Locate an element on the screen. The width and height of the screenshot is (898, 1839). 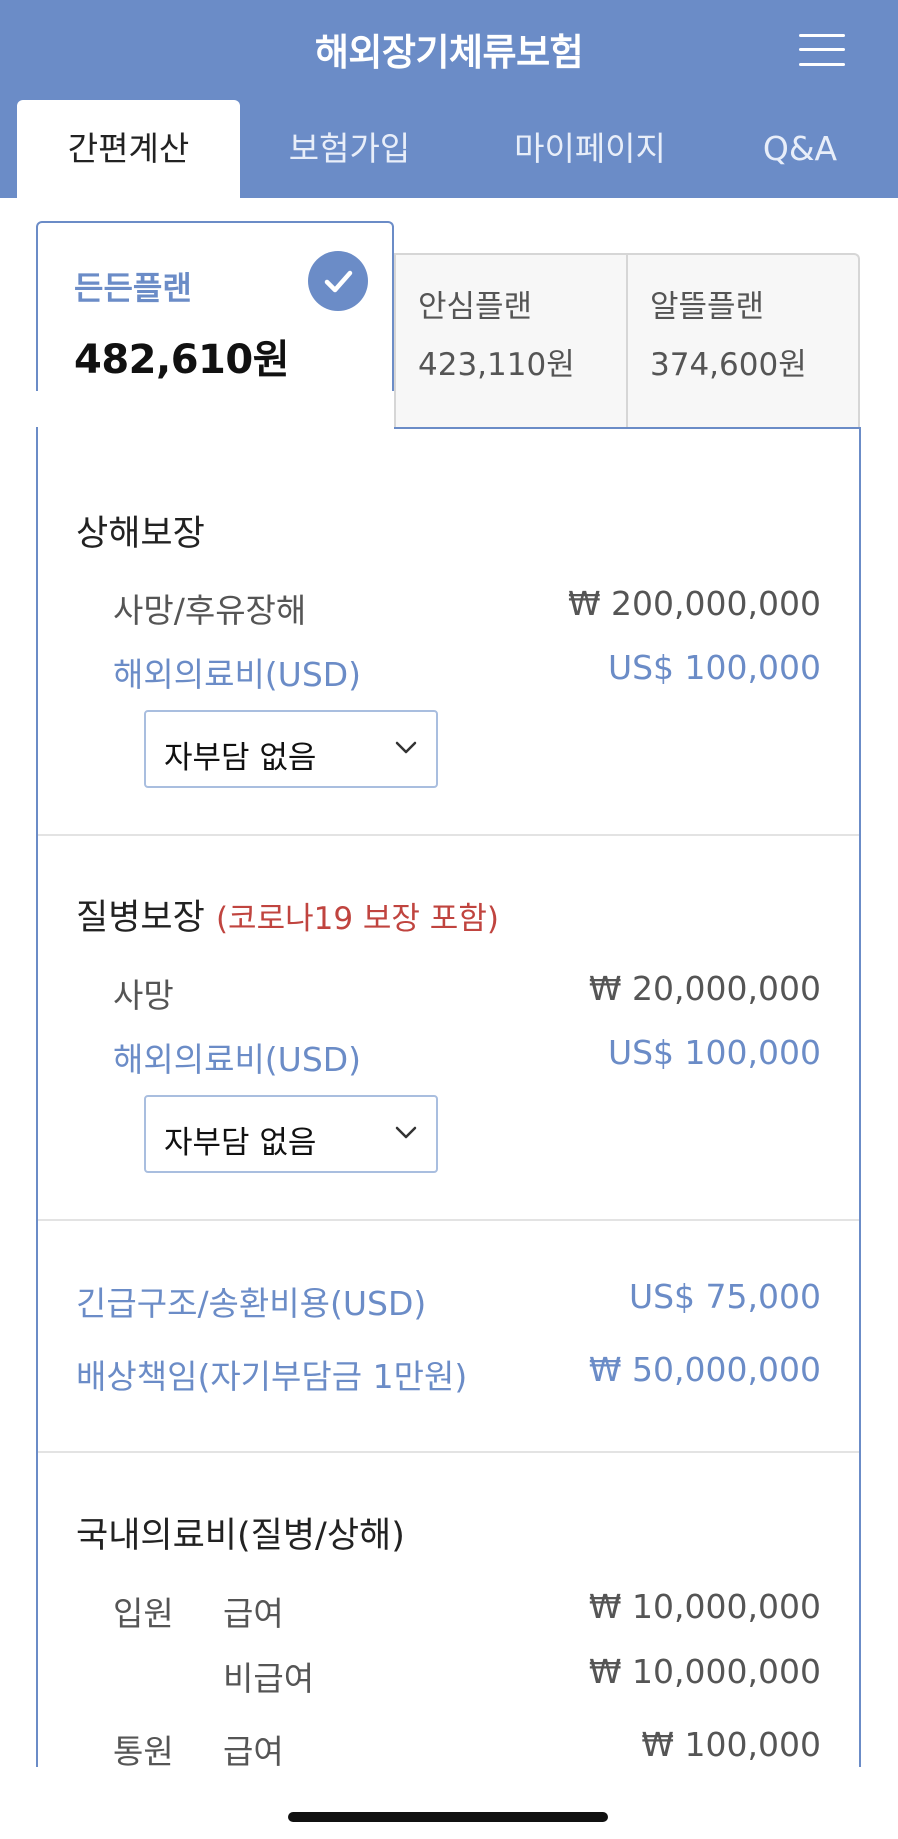
injury-death-label: 사망/후유장해 is located at coordinates (210, 610).